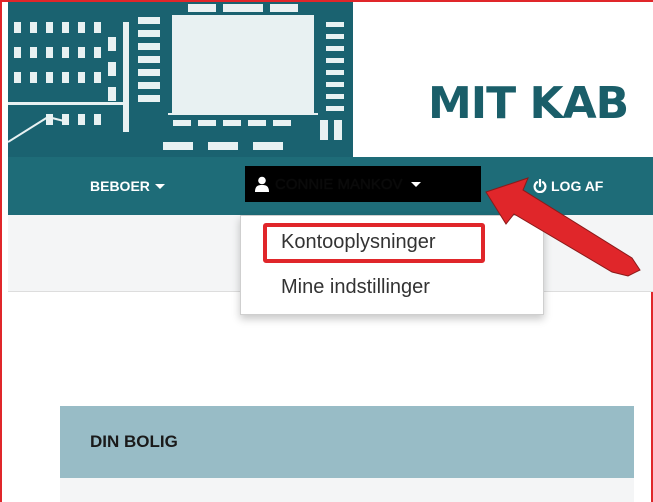  What do you see at coordinates (339, 184) in the screenshot?
I see `user-name-label: CONNIE MANKOV` at bounding box center [339, 184].